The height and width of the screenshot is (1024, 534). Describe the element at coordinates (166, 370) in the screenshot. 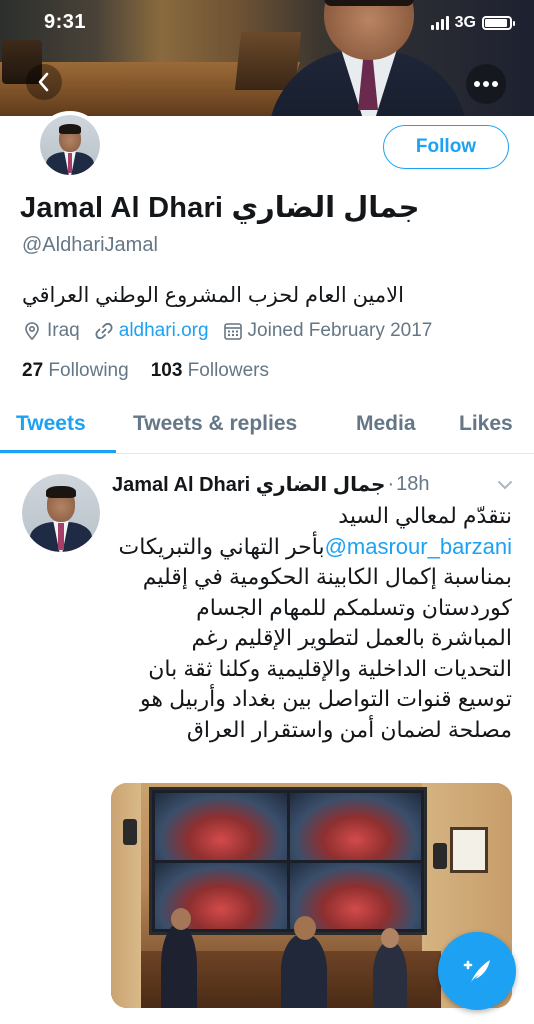

I see `followers-count: 103` at that location.